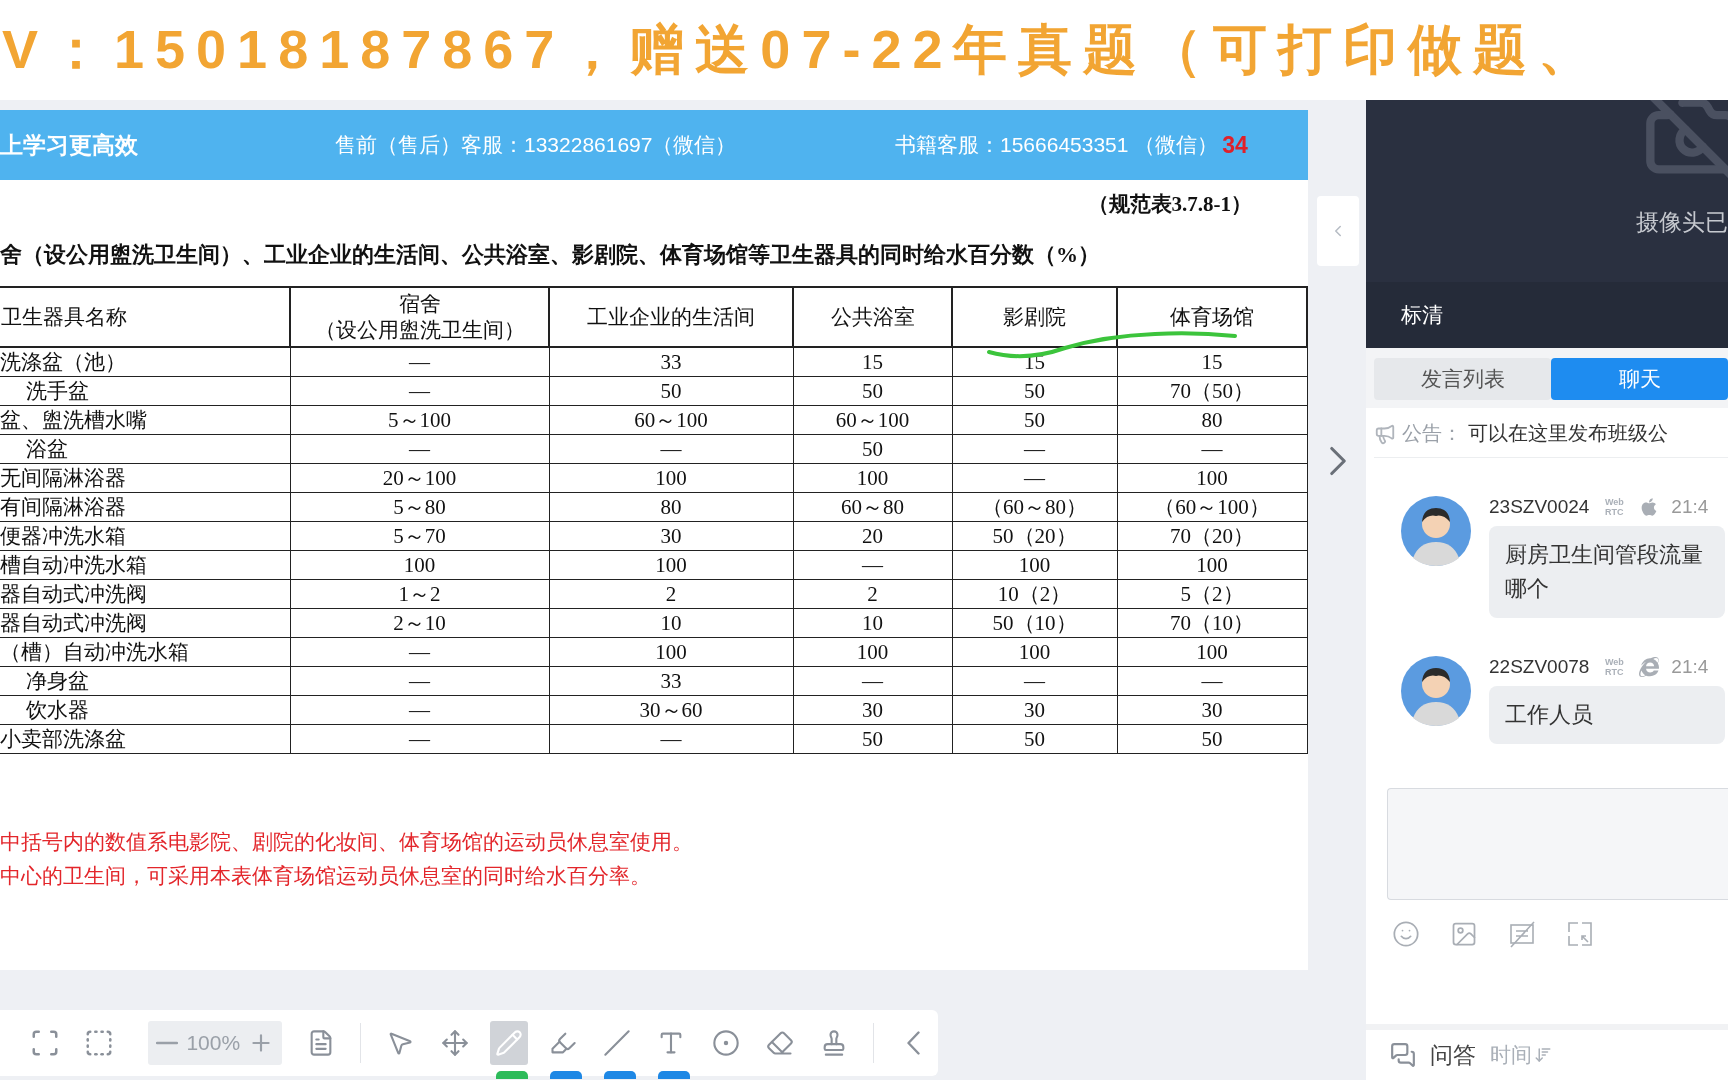 This screenshot has height=1080, width=1728. Describe the element at coordinates (1212, 317) in the screenshot. I see `column-header: 体育场馆` at that location.